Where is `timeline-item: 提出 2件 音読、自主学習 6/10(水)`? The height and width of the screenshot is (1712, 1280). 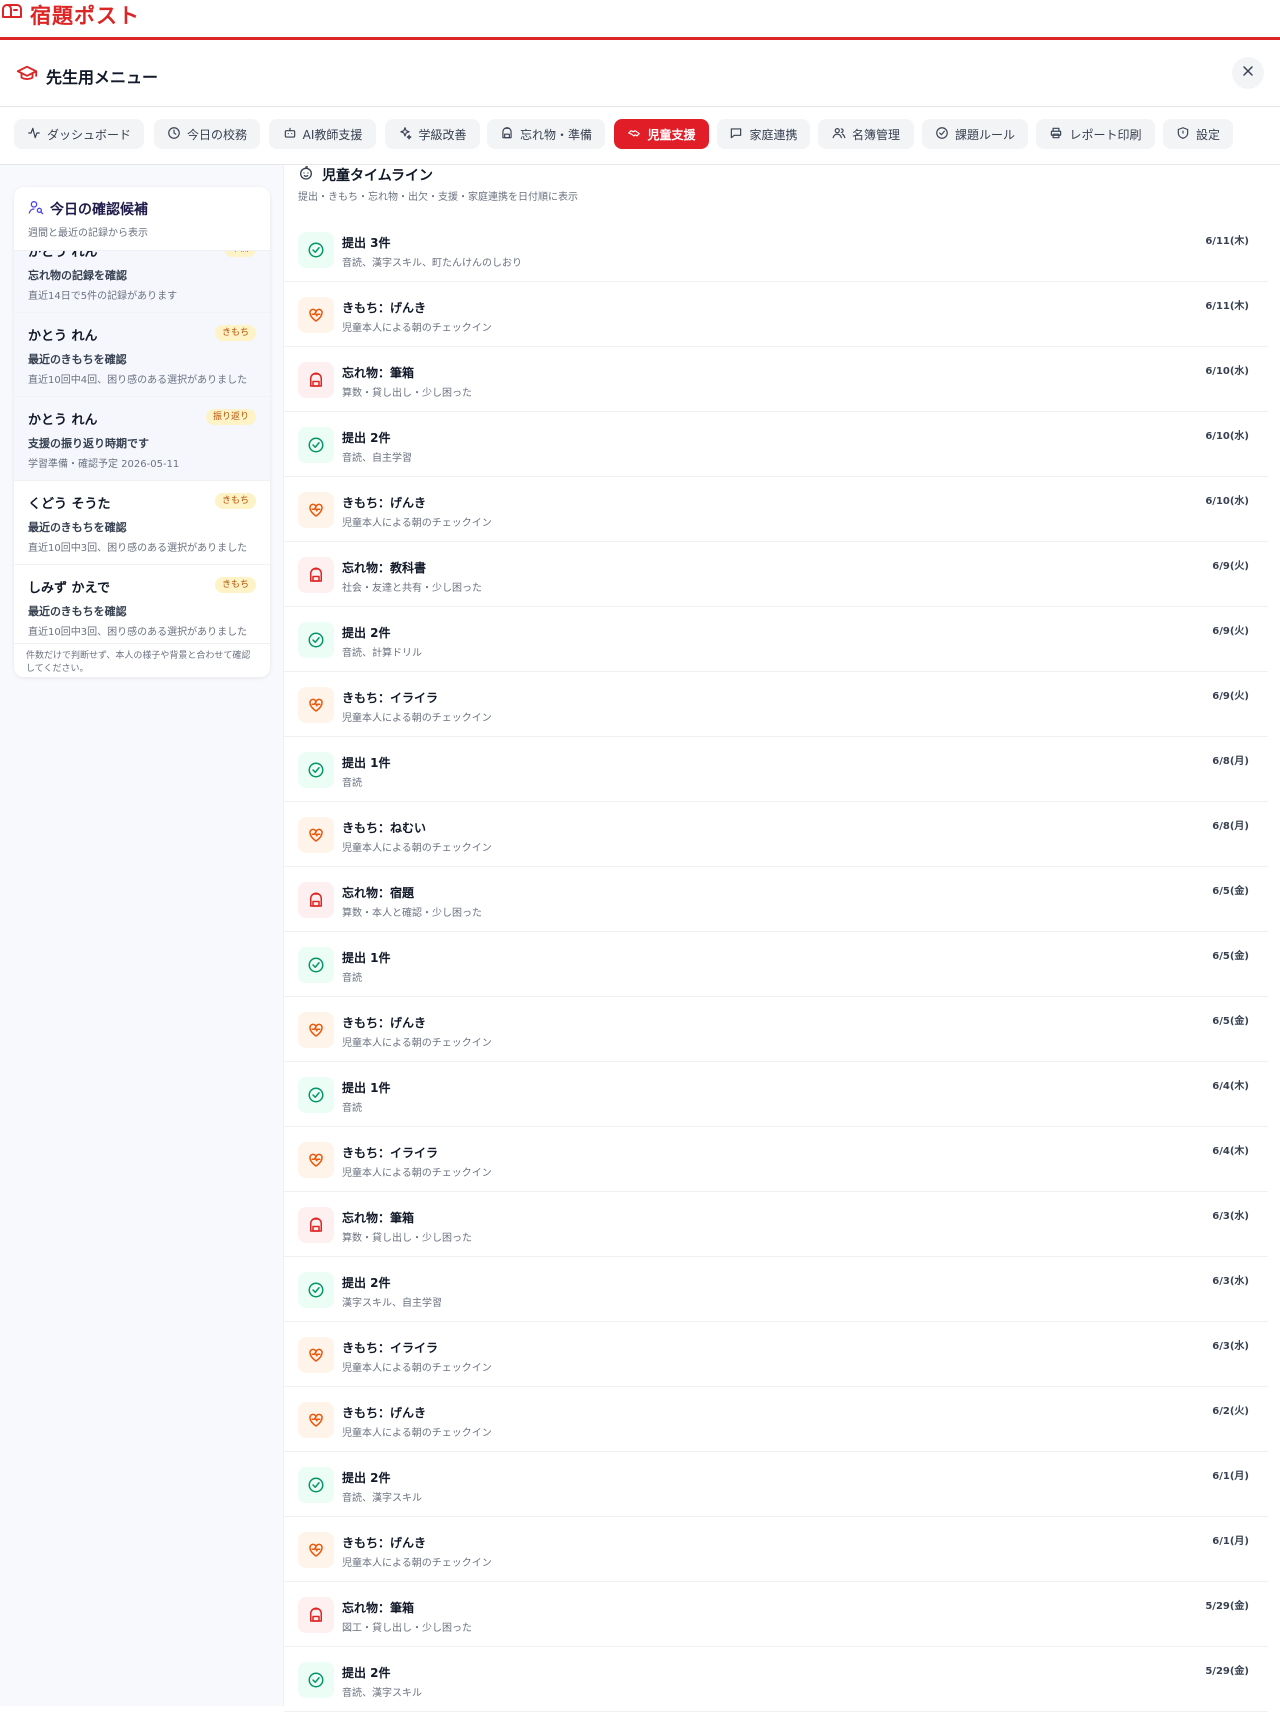 timeline-item: 提出 2件 音読、自主学習 6/10(水) is located at coordinates (776, 444).